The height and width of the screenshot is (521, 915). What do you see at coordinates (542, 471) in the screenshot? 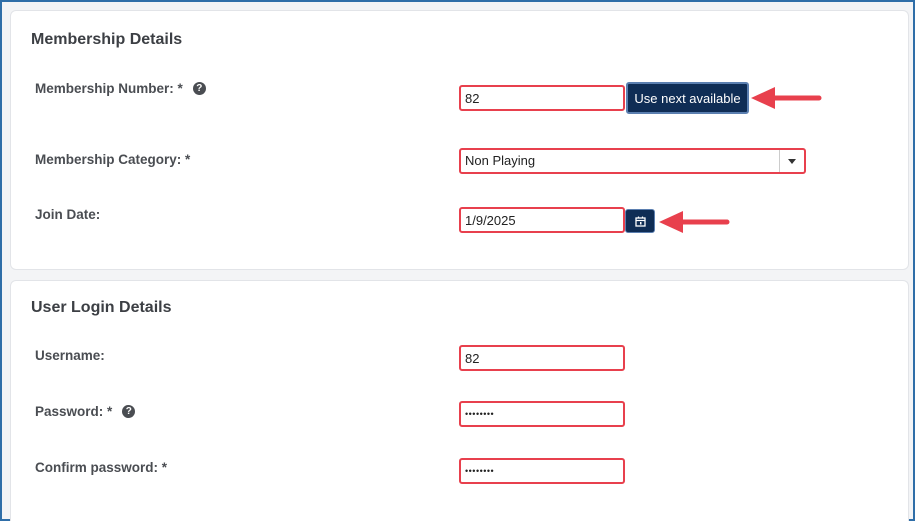
I see `confirm-password-input: ••••••••` at bounding box center [542, 471].